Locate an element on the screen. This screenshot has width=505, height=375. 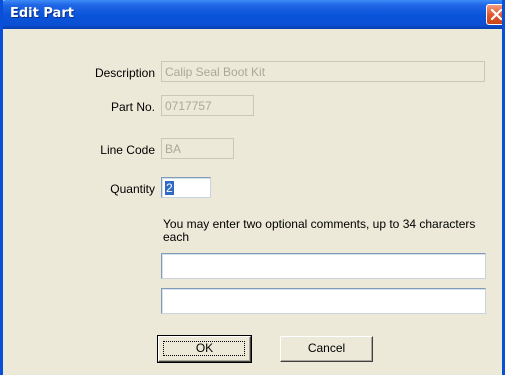
part-no-label: Part No. is located at coordinates (132, 107).